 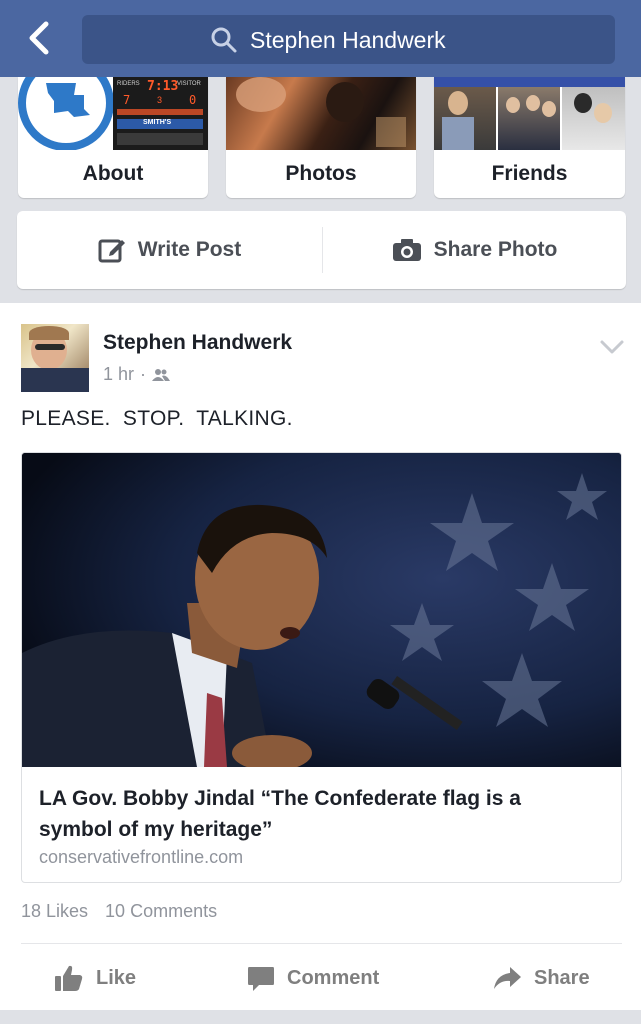 What do you see at coordinates (406, 250) in the screenshot?
I see `camera-icon` at bounding box center [406, 250].